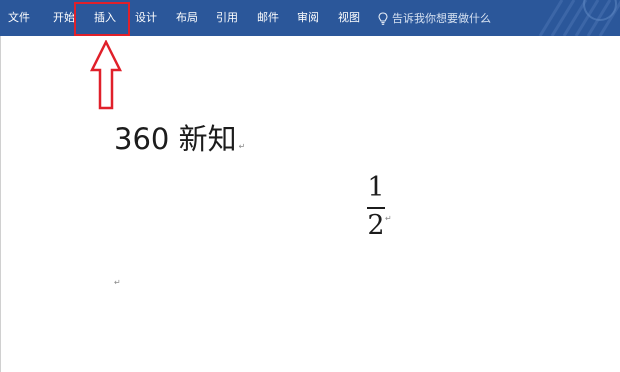 This screenshot has width=620, height=372. What do you see at coordinates (383, 18) in the screenshot?
I see `lightbulb-icon` at bounding box center [383, 18].